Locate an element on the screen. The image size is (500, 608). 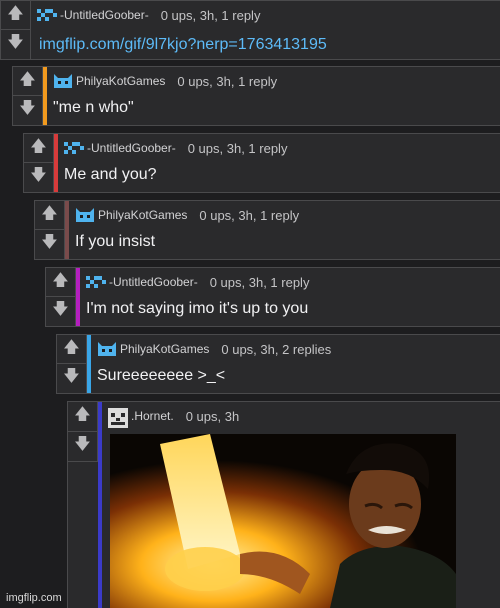
comment-username: .Hornet. is located at coordinates (152, 416).